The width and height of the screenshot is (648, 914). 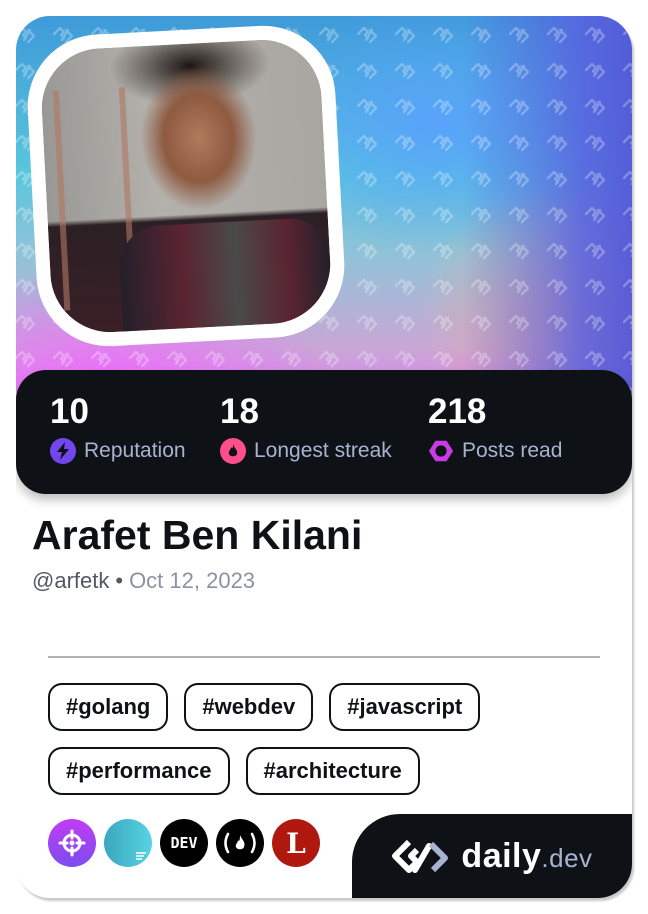 I want to click on stat-label-row: Longest streak, so click(x=306, y=451).